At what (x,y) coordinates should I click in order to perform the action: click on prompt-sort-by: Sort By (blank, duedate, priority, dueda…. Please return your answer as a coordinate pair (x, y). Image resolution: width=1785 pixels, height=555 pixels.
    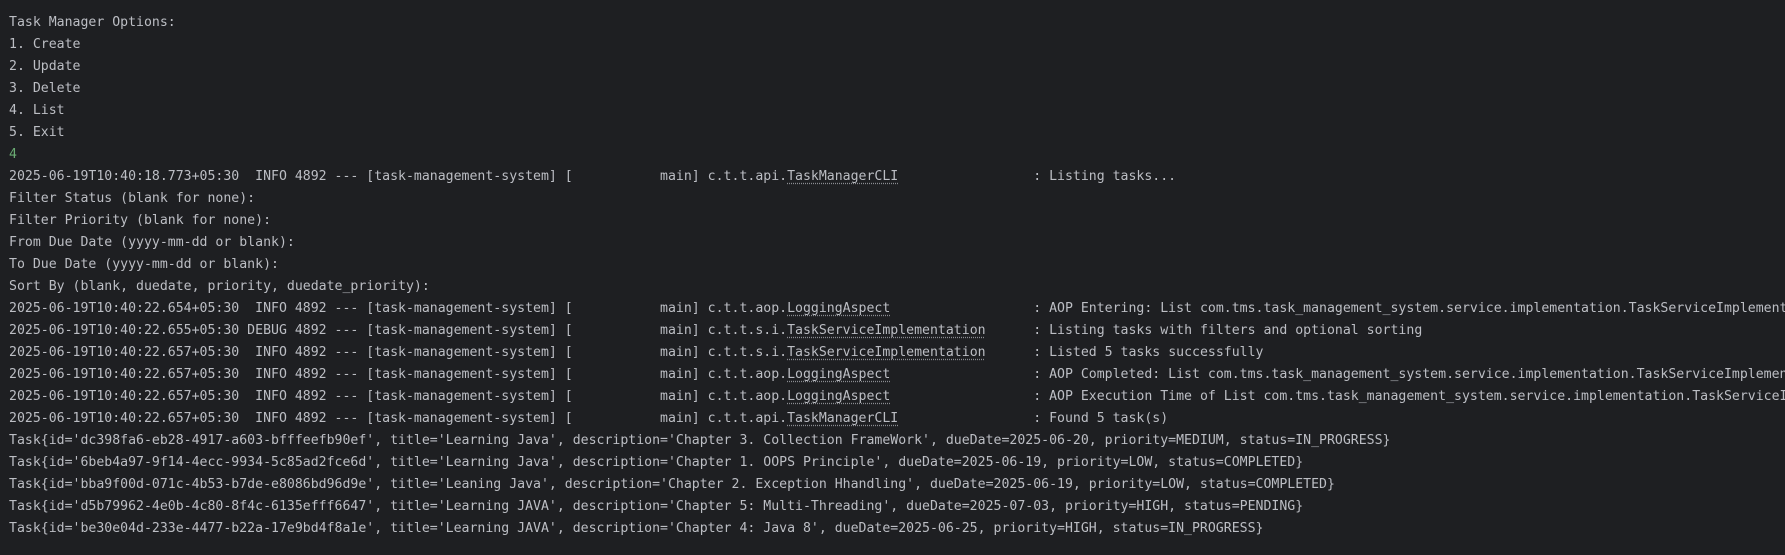
    Looking at the image, I should click on (219, 286).